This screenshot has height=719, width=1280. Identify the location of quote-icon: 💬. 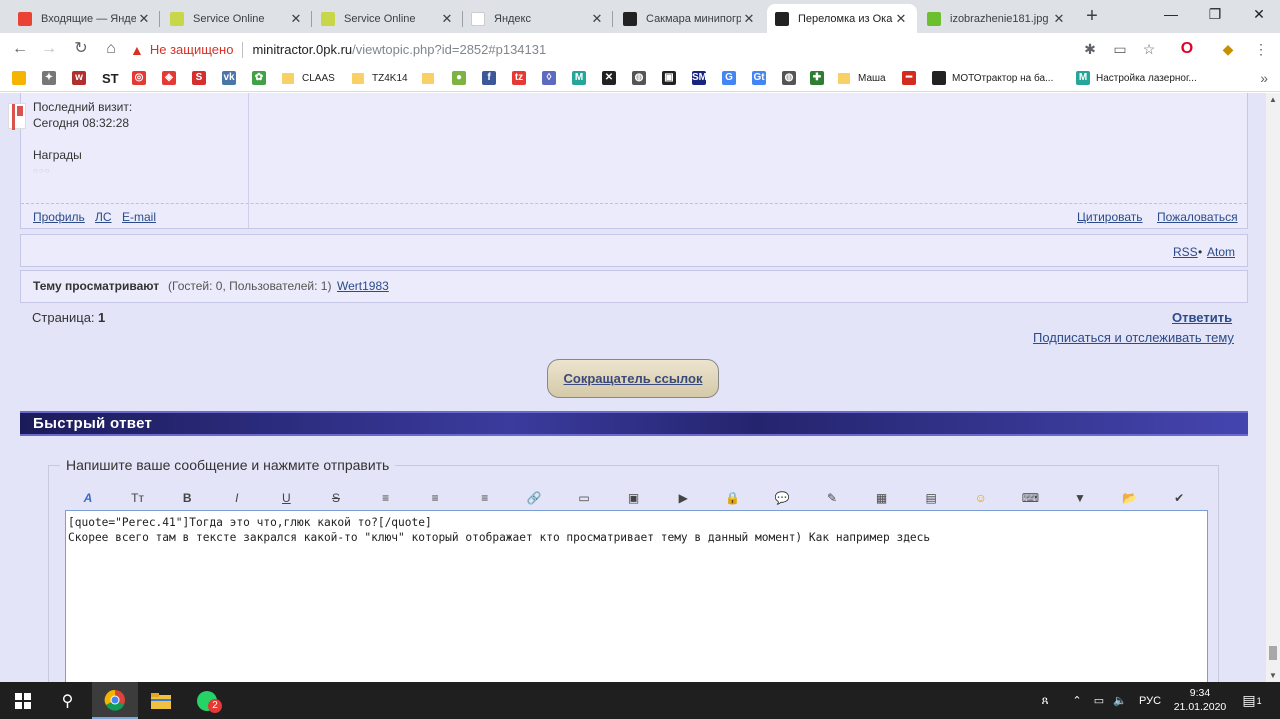
(782, 498).